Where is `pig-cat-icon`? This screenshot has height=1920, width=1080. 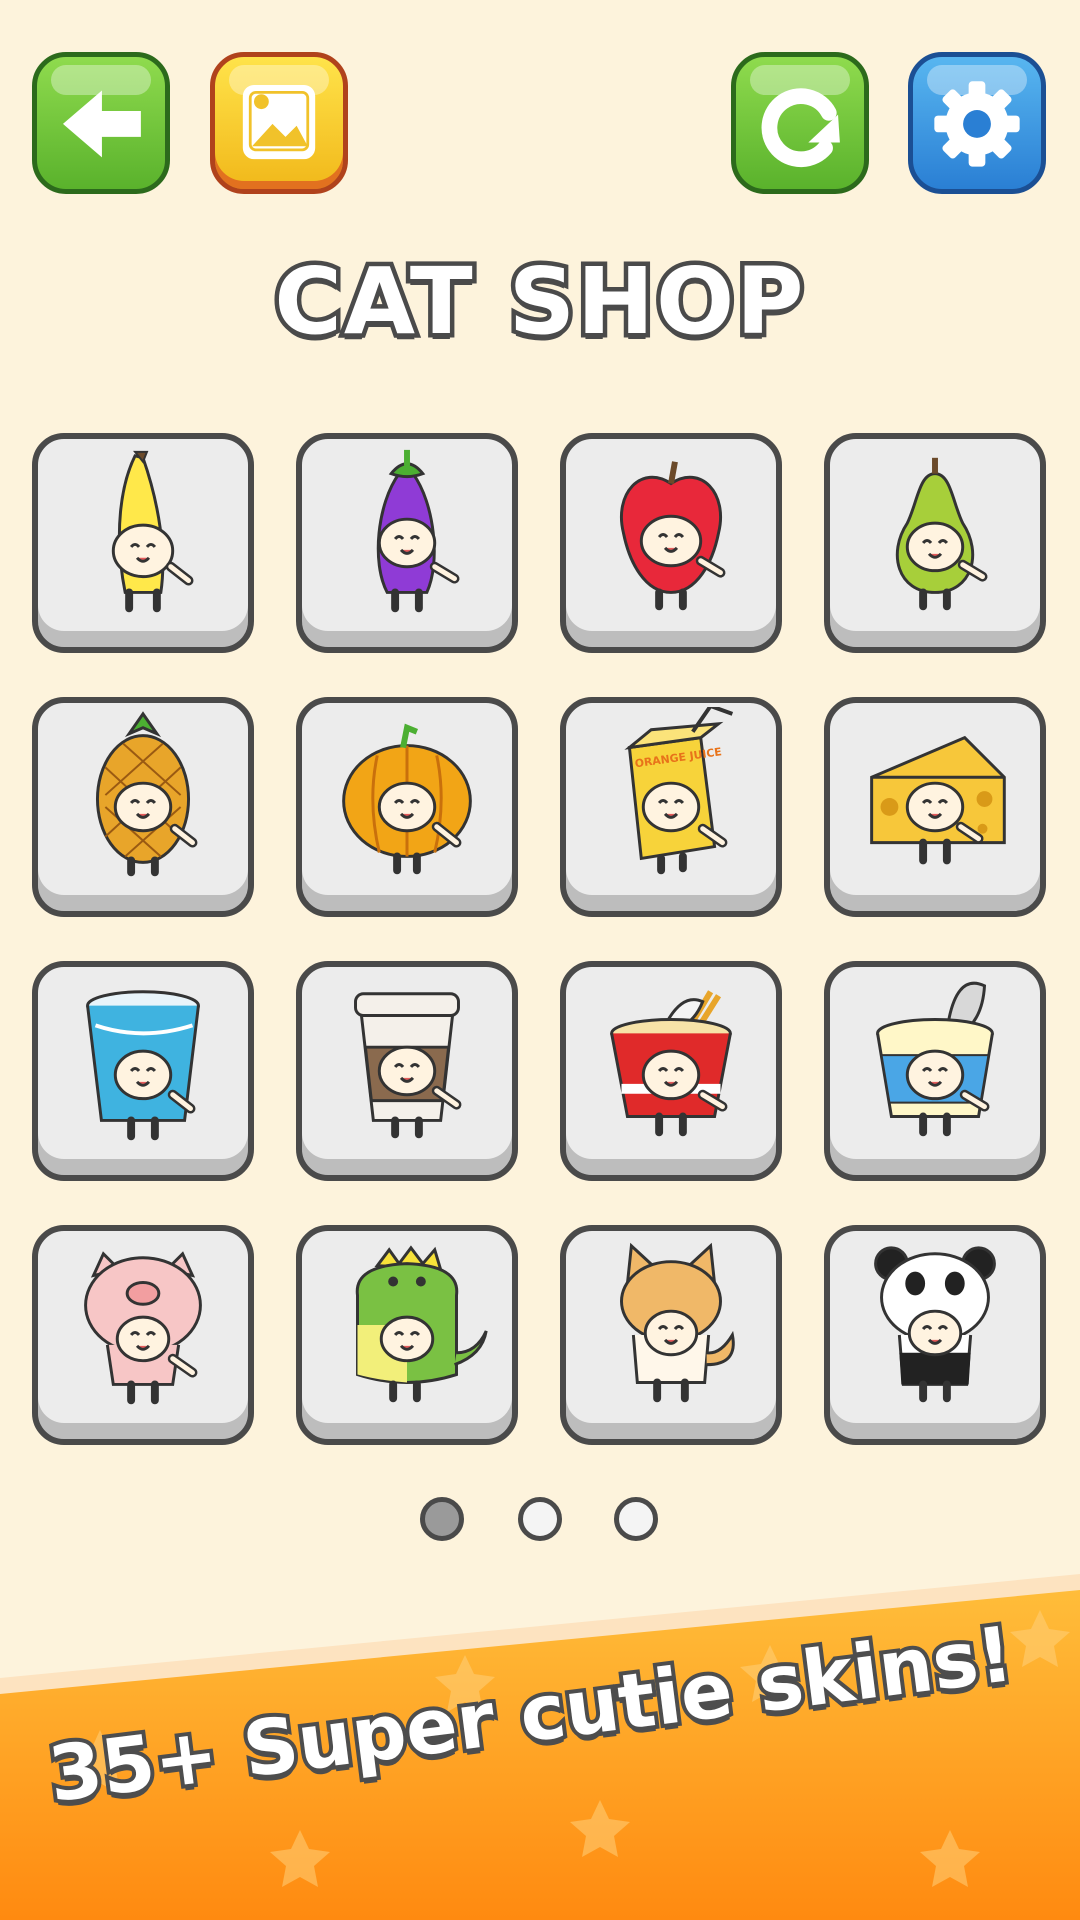 pig-cat-icon is located at coordinates (143, 1328).